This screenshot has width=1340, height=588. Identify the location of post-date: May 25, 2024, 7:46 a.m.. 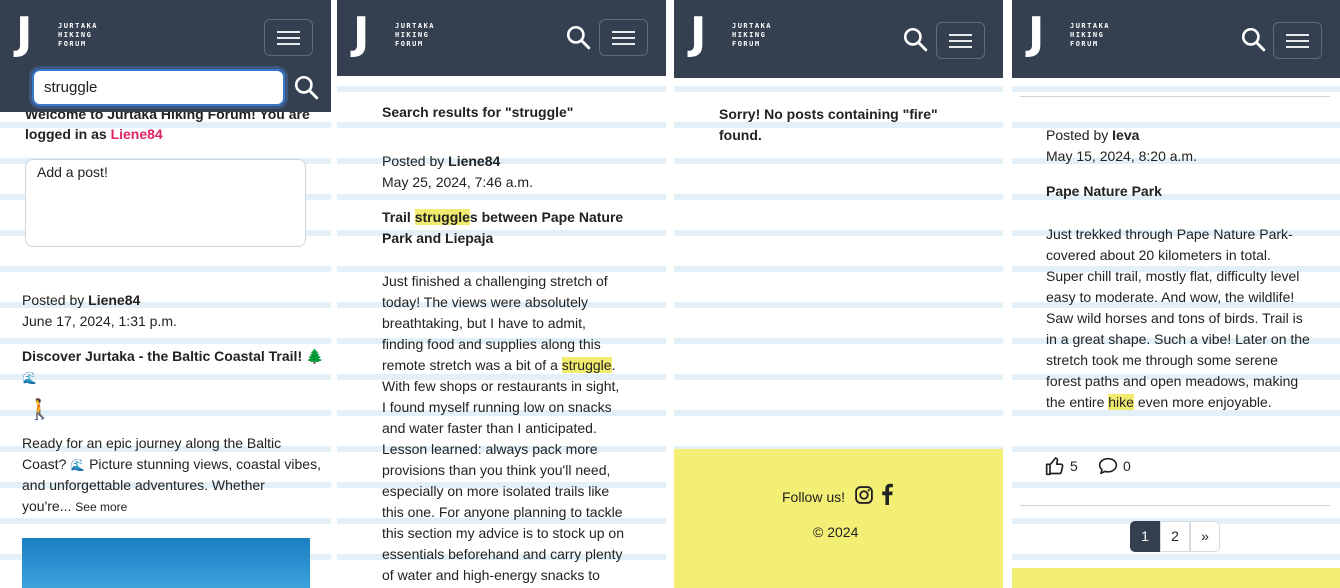
(457, 182).